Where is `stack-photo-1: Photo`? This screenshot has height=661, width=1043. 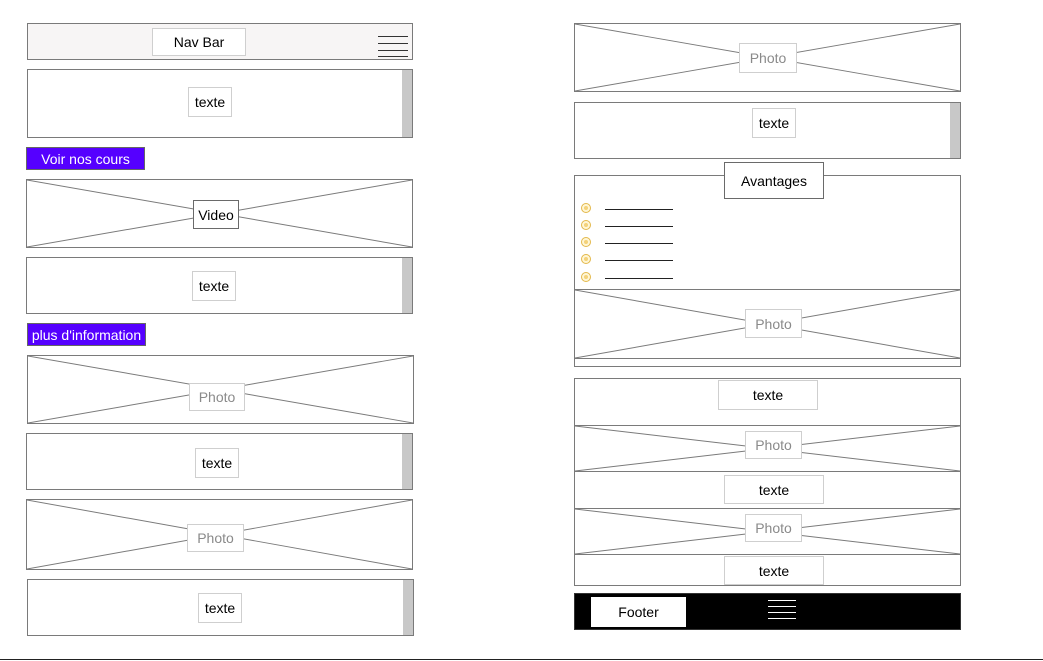
stack-photo-1: Photo is located at coordinates (767, 448).